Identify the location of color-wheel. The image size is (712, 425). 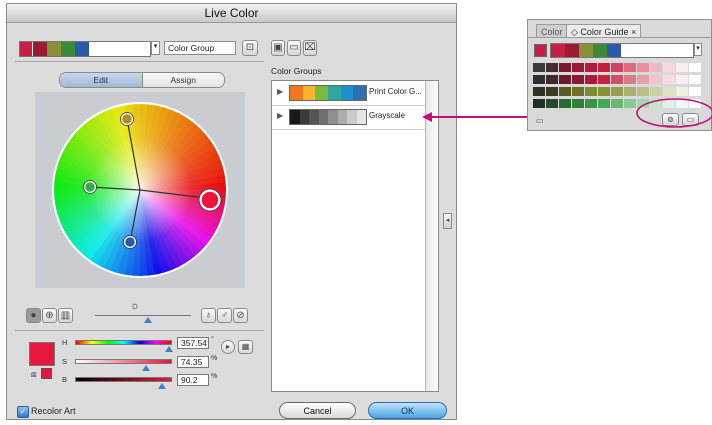
(140, 190).